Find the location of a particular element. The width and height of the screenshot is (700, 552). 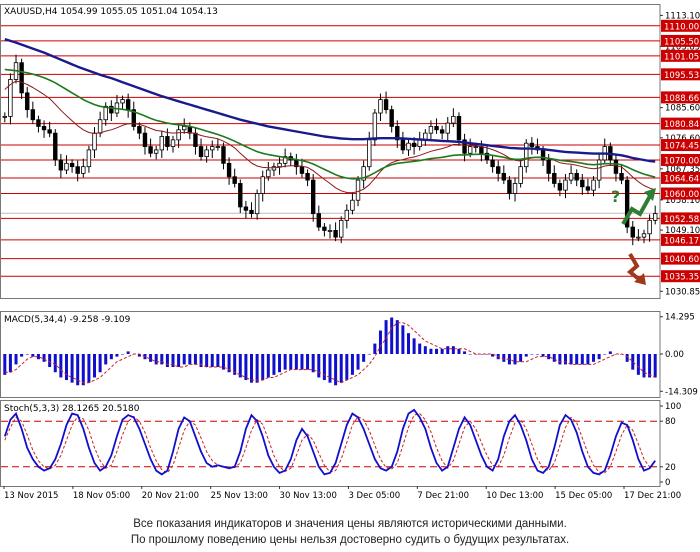

stoch-main-line is located at coordinates (329, 442).